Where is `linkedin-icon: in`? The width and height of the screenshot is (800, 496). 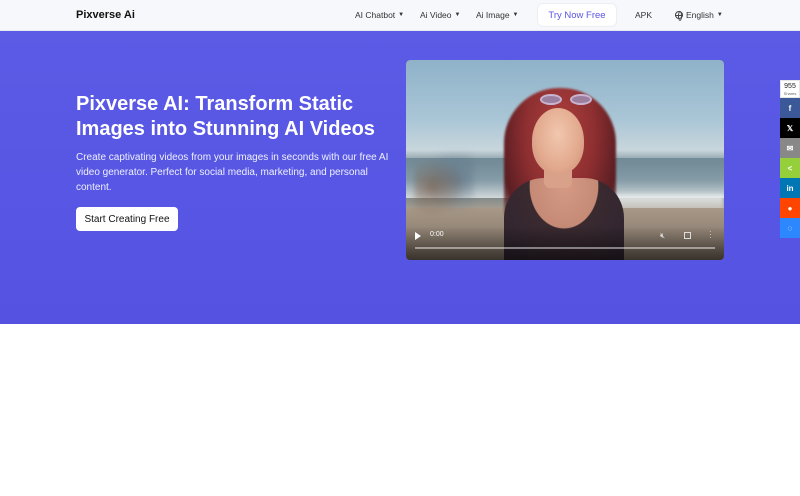
linkedin-icon: in is located at coordinates (790, 188).